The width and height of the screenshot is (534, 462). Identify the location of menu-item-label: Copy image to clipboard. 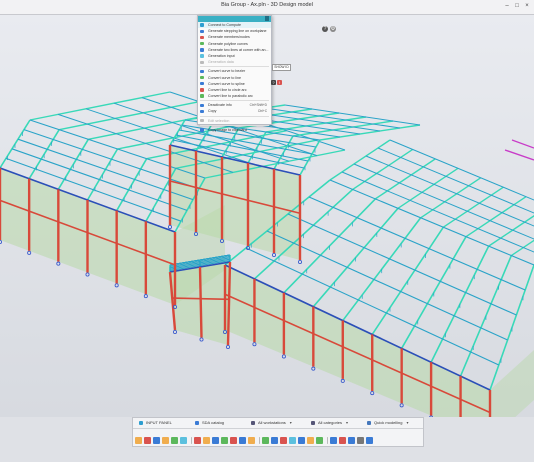
(227, 129).